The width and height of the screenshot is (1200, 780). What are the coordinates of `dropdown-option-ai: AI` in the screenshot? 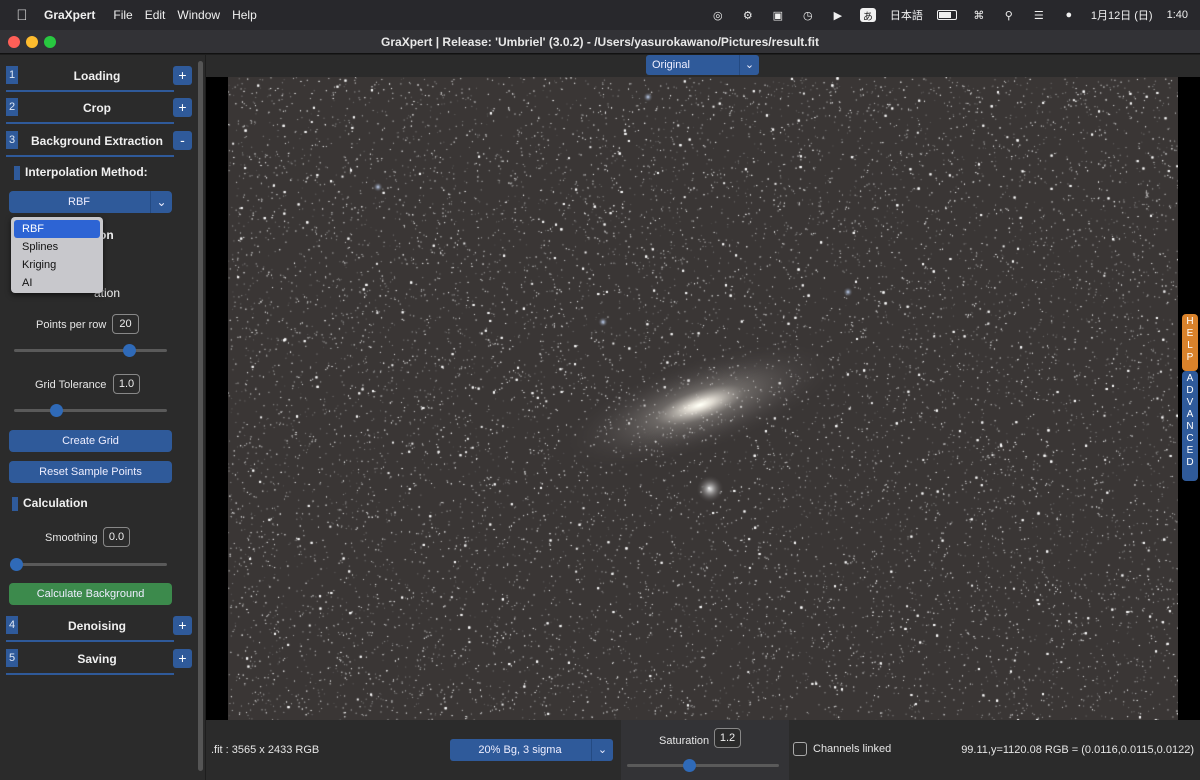 It's located at (57, 283).